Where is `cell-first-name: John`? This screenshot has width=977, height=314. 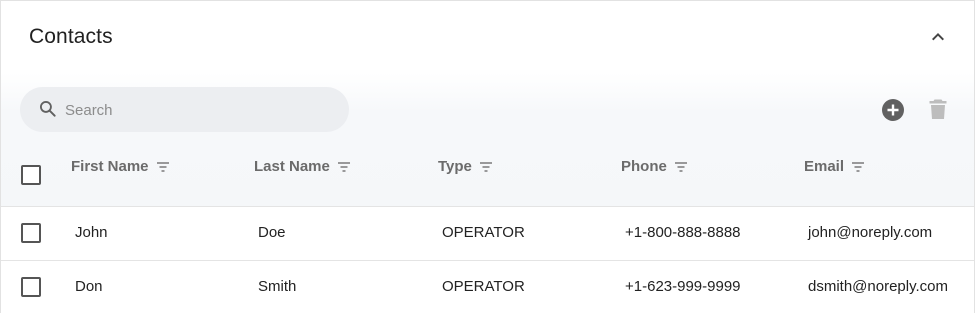
cell-first-name: John is located at coordinates (91, 232).